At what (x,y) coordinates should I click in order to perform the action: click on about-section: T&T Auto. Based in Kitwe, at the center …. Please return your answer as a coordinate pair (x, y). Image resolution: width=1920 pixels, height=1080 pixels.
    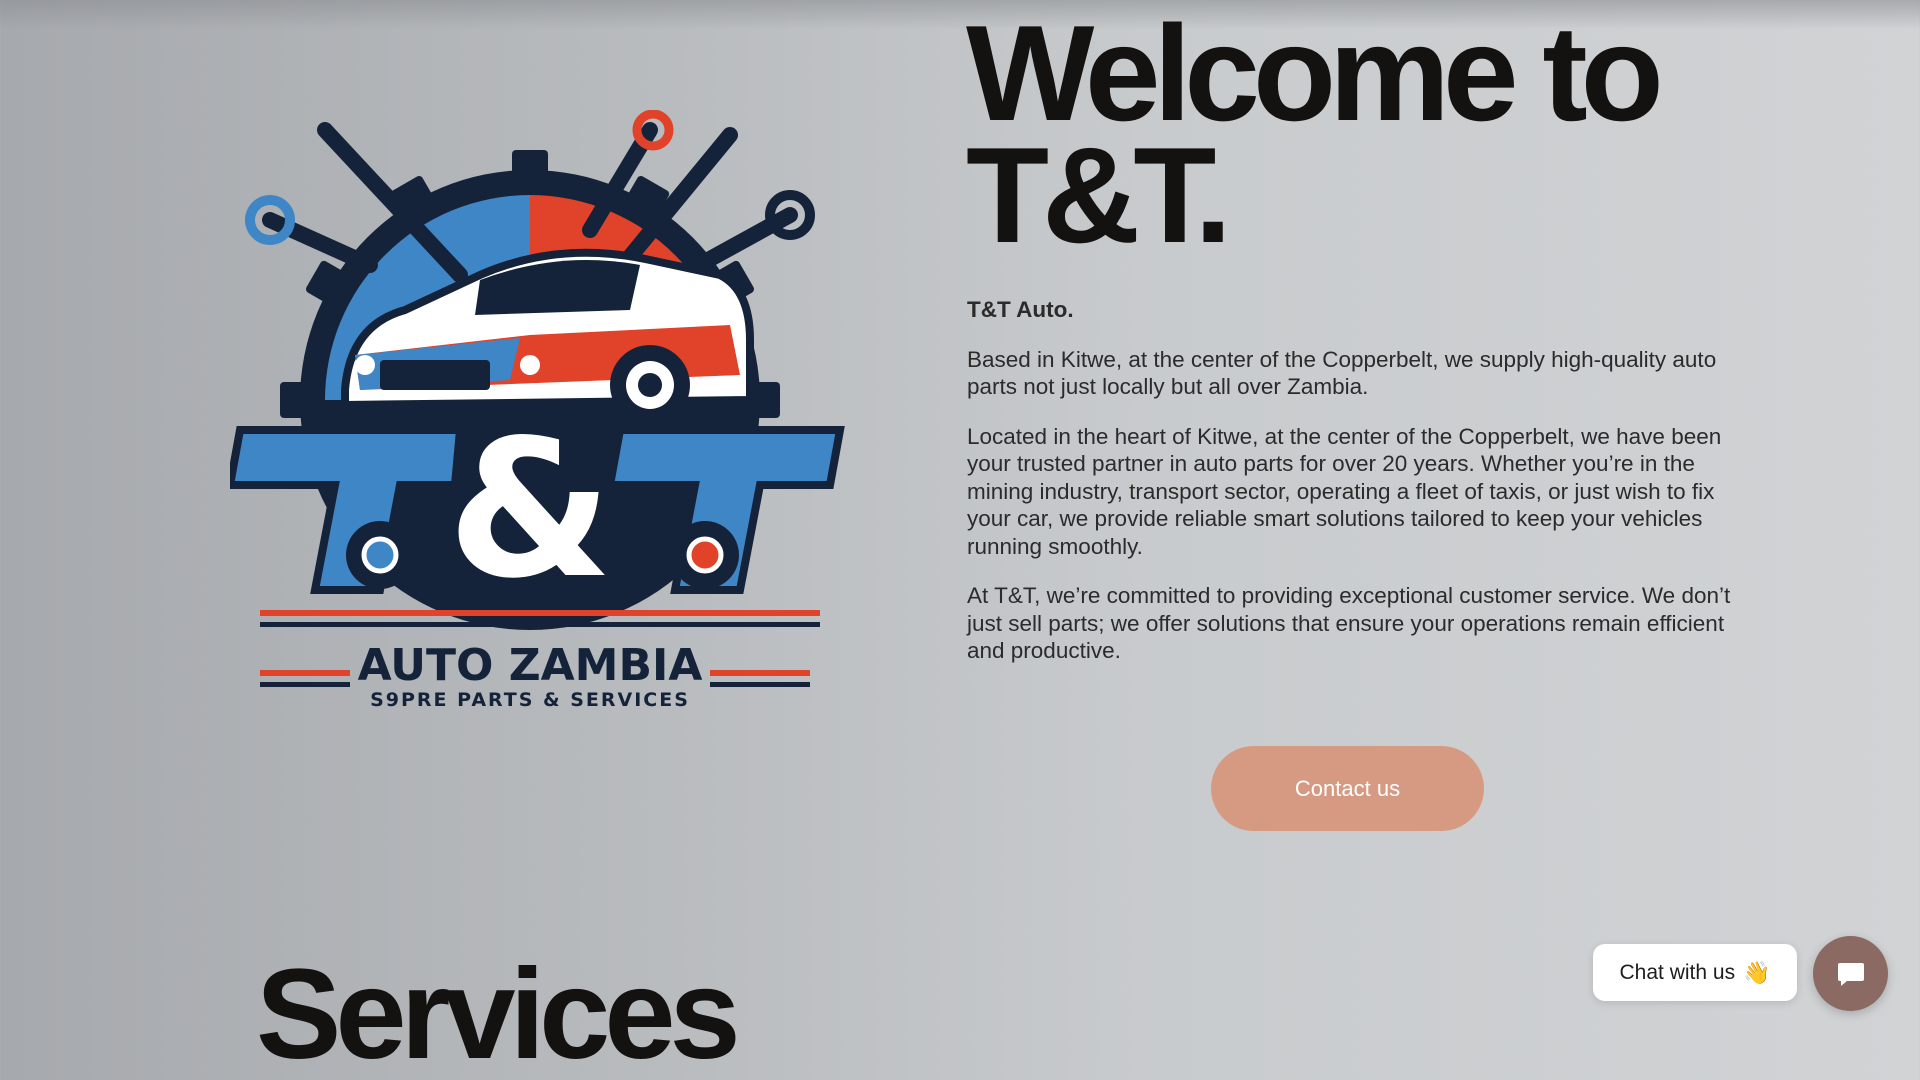
    Looking at the image, I should click on (1352, 491).